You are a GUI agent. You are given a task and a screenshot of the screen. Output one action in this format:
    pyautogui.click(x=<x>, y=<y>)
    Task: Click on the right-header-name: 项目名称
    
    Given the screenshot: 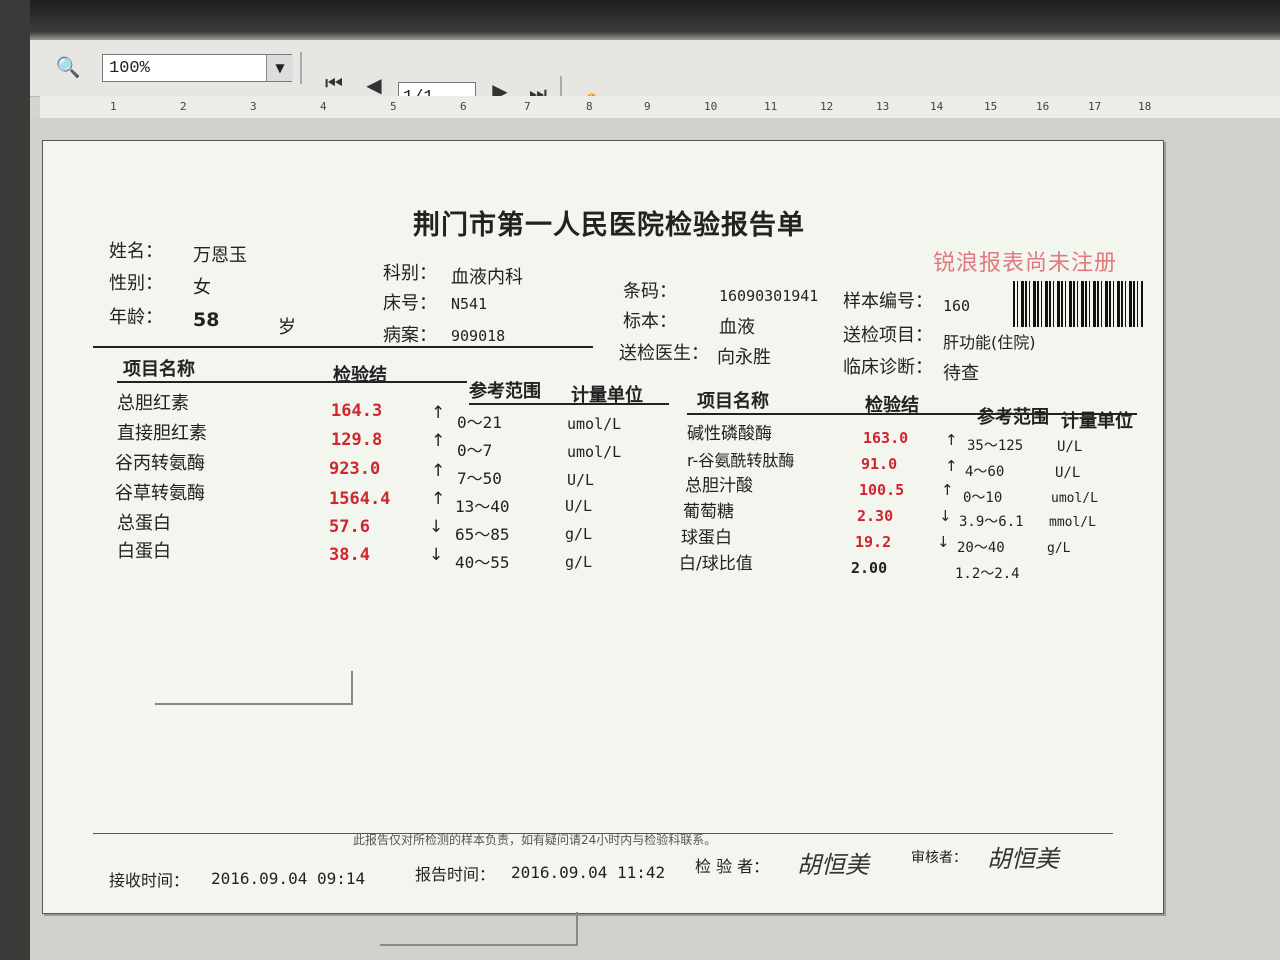 What is the action you would take?
    pyautogui.click(x=733, y=401)
    